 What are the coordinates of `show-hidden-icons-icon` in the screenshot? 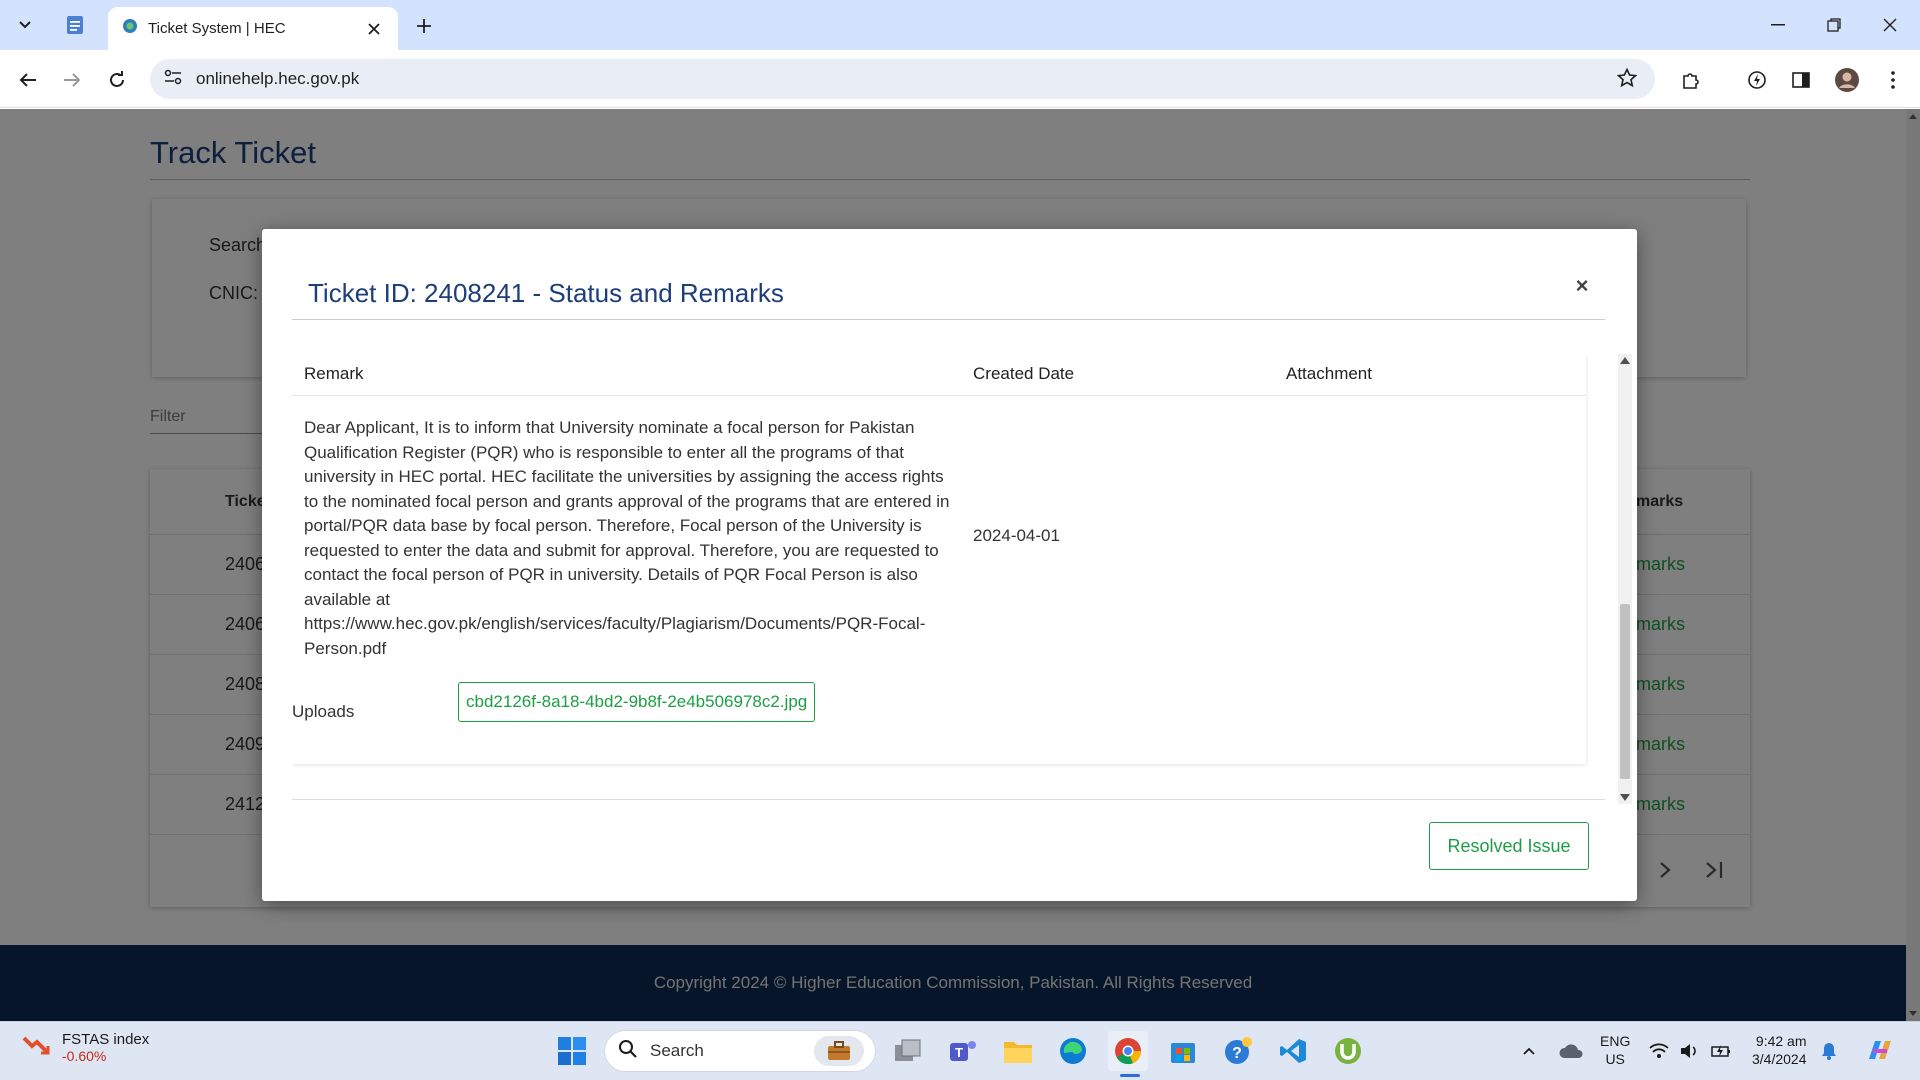 It's located at (1529, 1051).